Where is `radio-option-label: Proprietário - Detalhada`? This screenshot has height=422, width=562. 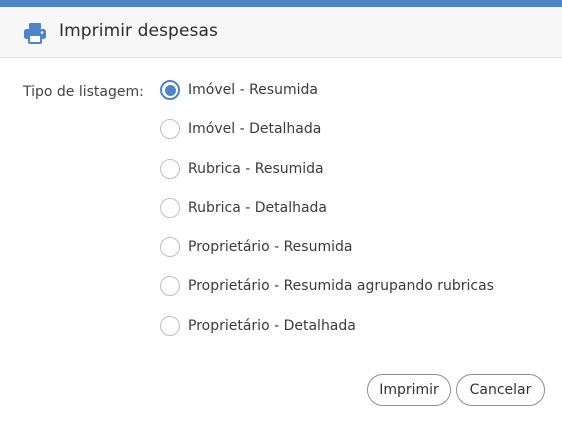
radio-option-label: Proprietário - Detalhada is located at coordinates (272, 325).